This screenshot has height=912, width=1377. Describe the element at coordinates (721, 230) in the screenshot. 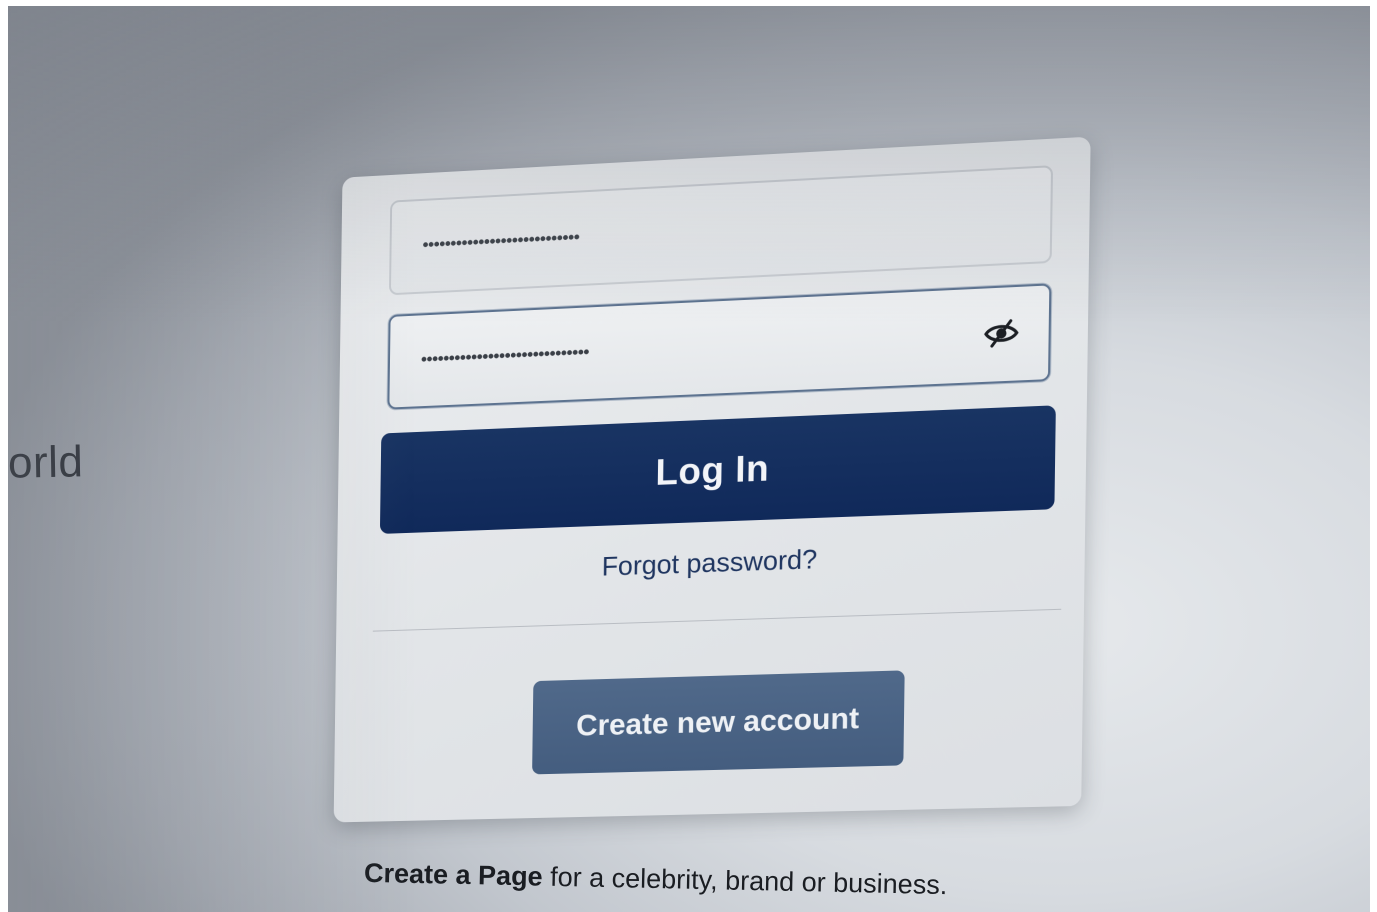

I see `email-field: ••••••••••••••••••••••••••••` at that location.